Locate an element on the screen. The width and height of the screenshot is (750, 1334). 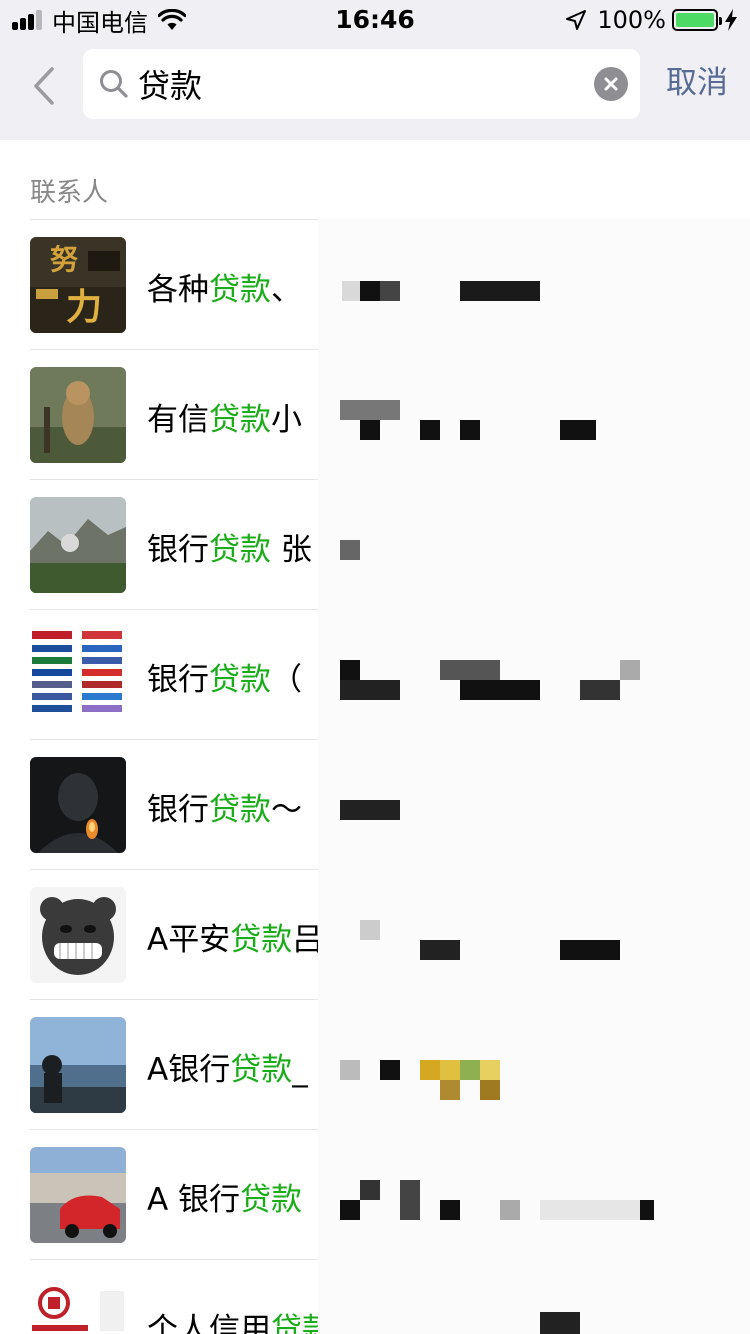
contact-name: A平安贷款吕 is located at coordinates (235, 936).